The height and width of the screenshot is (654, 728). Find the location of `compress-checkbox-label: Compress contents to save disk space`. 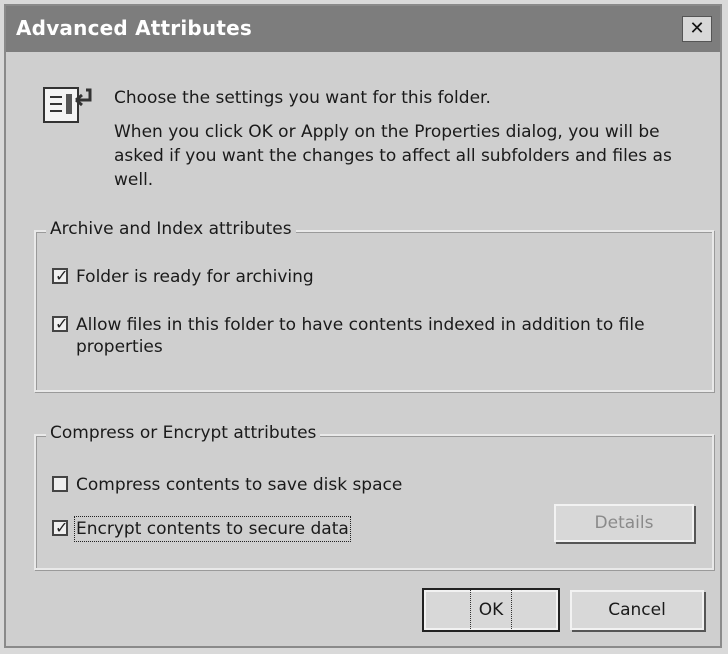

compress-checkbox-label: Compress contents to save disk space is located at coordinates (239, 485).